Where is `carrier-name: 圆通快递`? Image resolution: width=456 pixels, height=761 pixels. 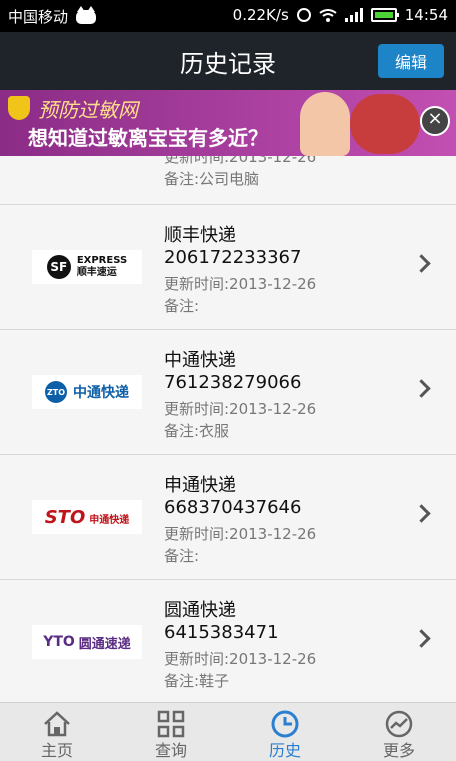 carrier-name: 圆通快递 is located at coordinates (200, 610).